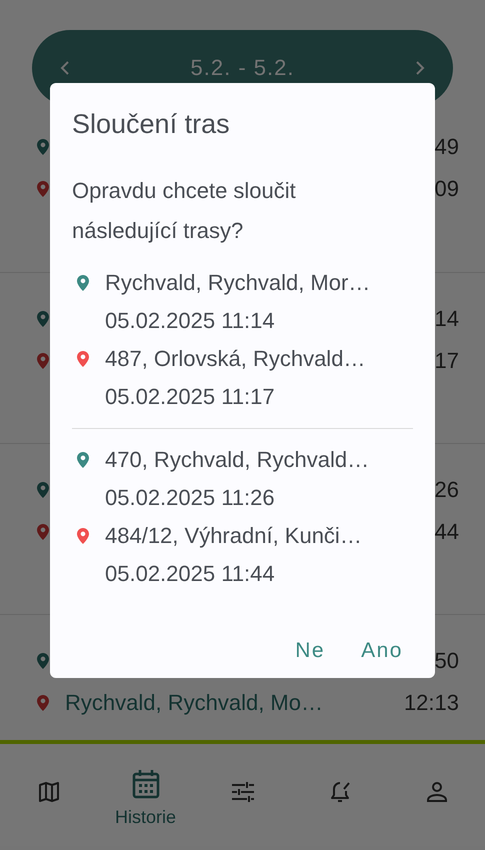  I want to click on dialog-message: Opravdu chcete sloučit následující trasy?, so click(184, 211).